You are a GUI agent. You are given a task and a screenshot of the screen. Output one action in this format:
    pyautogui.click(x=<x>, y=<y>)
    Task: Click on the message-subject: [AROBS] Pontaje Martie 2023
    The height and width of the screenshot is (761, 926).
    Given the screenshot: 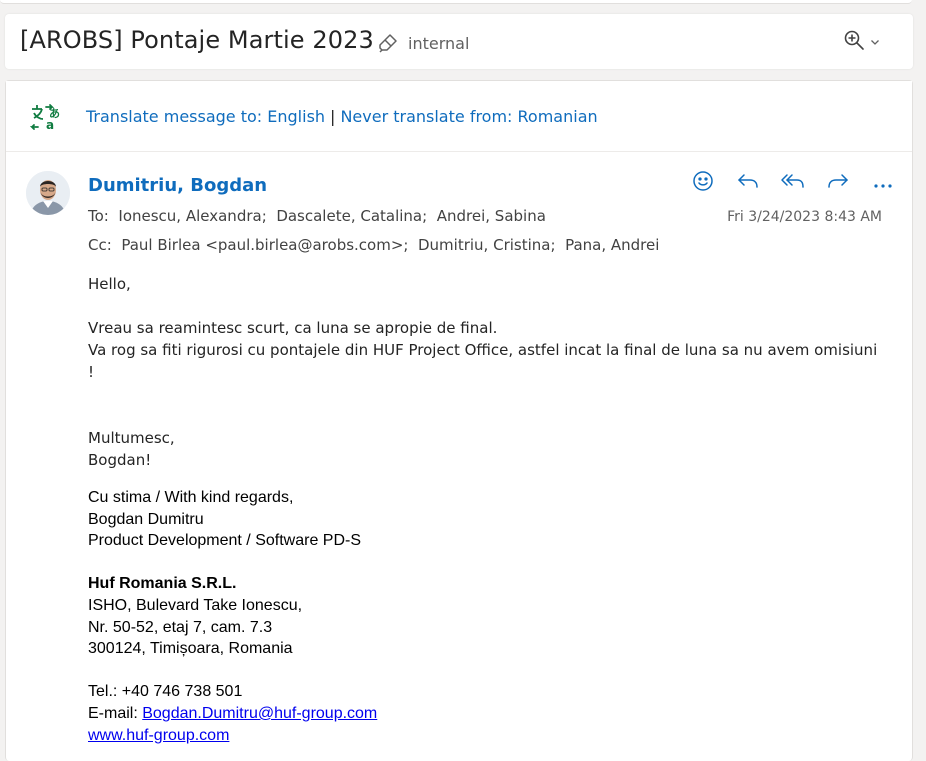 What is the action you would take?
    pyautogui.click(x=197, y=40)
    